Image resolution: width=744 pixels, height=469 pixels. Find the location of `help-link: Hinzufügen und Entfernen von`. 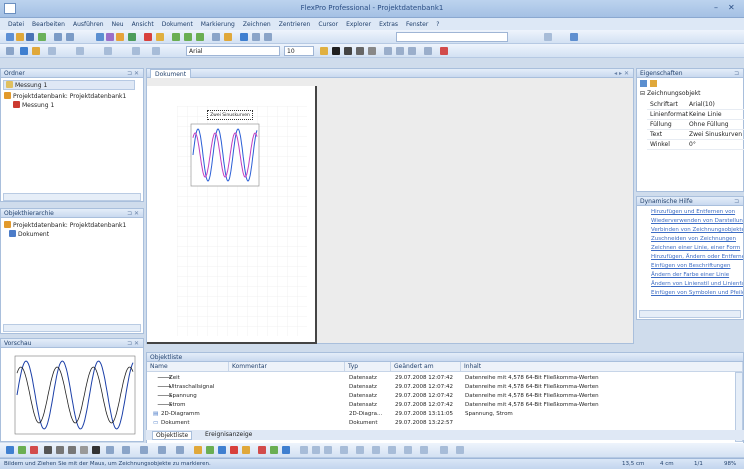

help-link: Hinzufügen und Entfernen von is located at coordinates (693, 212).